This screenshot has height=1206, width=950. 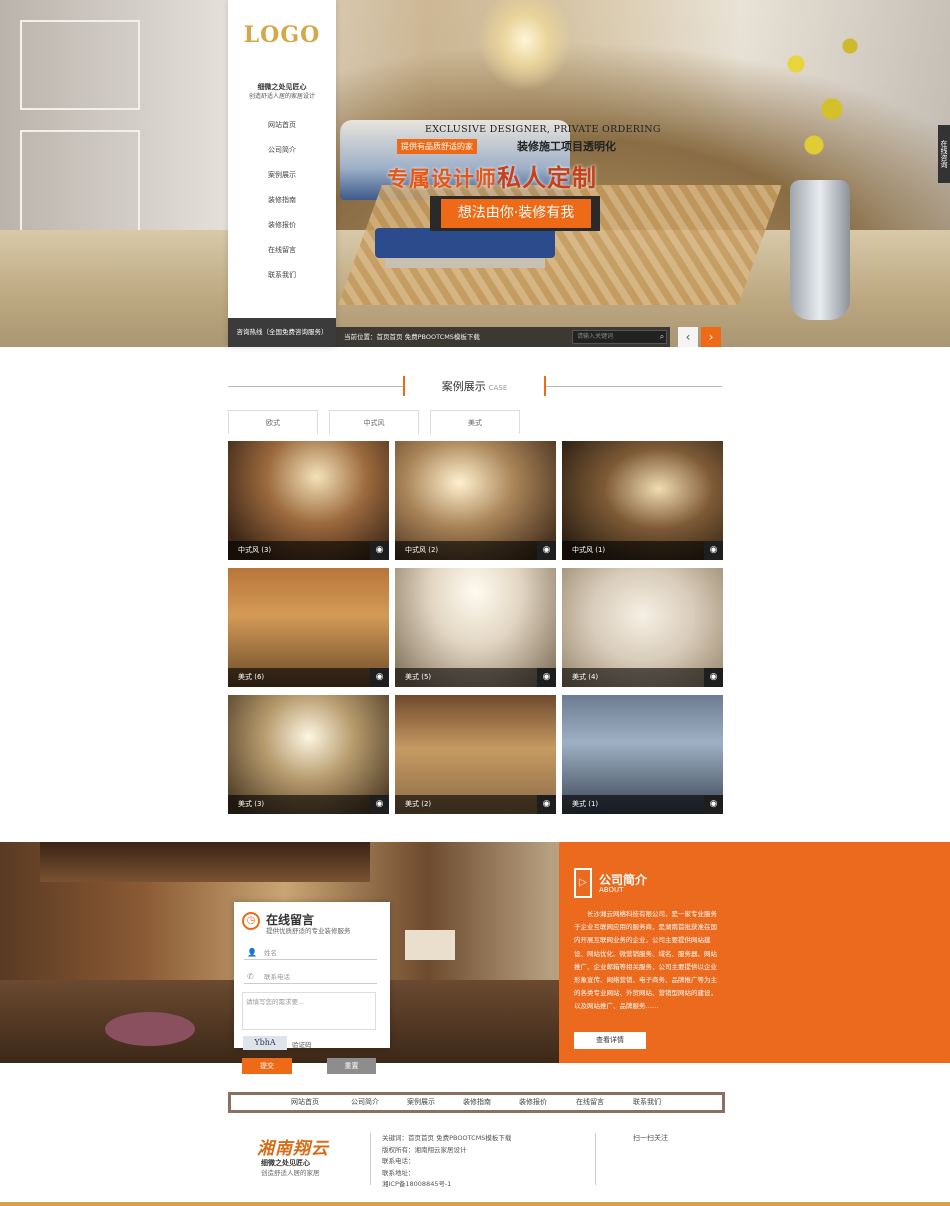 What do you see at coordinates (430, 945) in the screenshot?
I see `lamp` at bounding box center [430, 945].